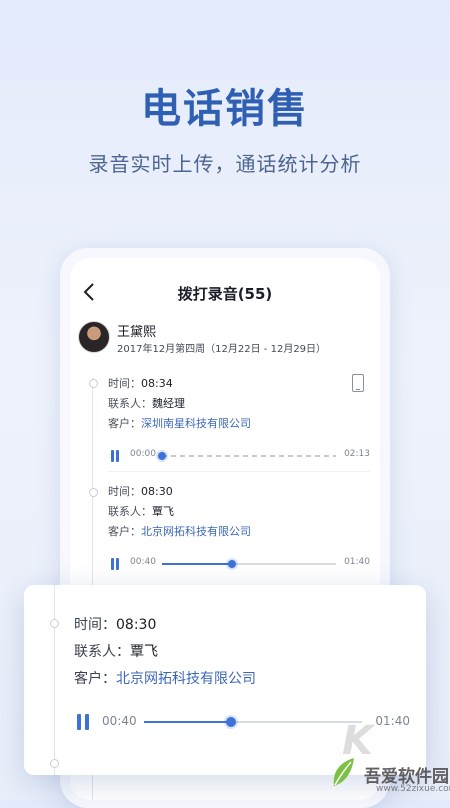 This screenshot has width=450, height=808. What do you see at coordinates (168, 403) in the screenshot?
I see `record-contact: 魏经理` at bounding box center [168, 403].